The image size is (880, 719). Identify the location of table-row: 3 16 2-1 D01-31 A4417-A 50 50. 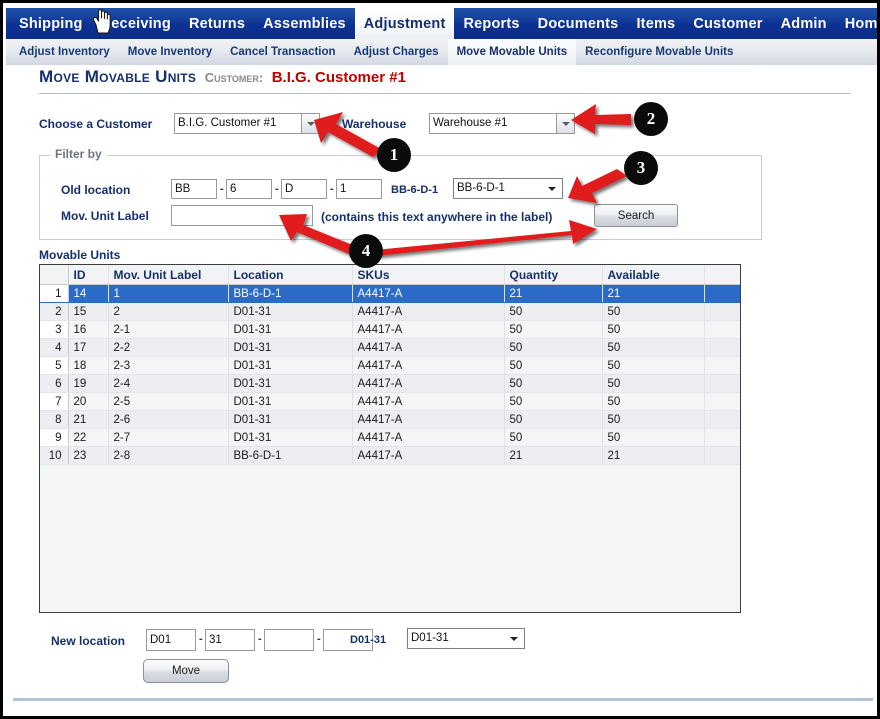
(390, 329).